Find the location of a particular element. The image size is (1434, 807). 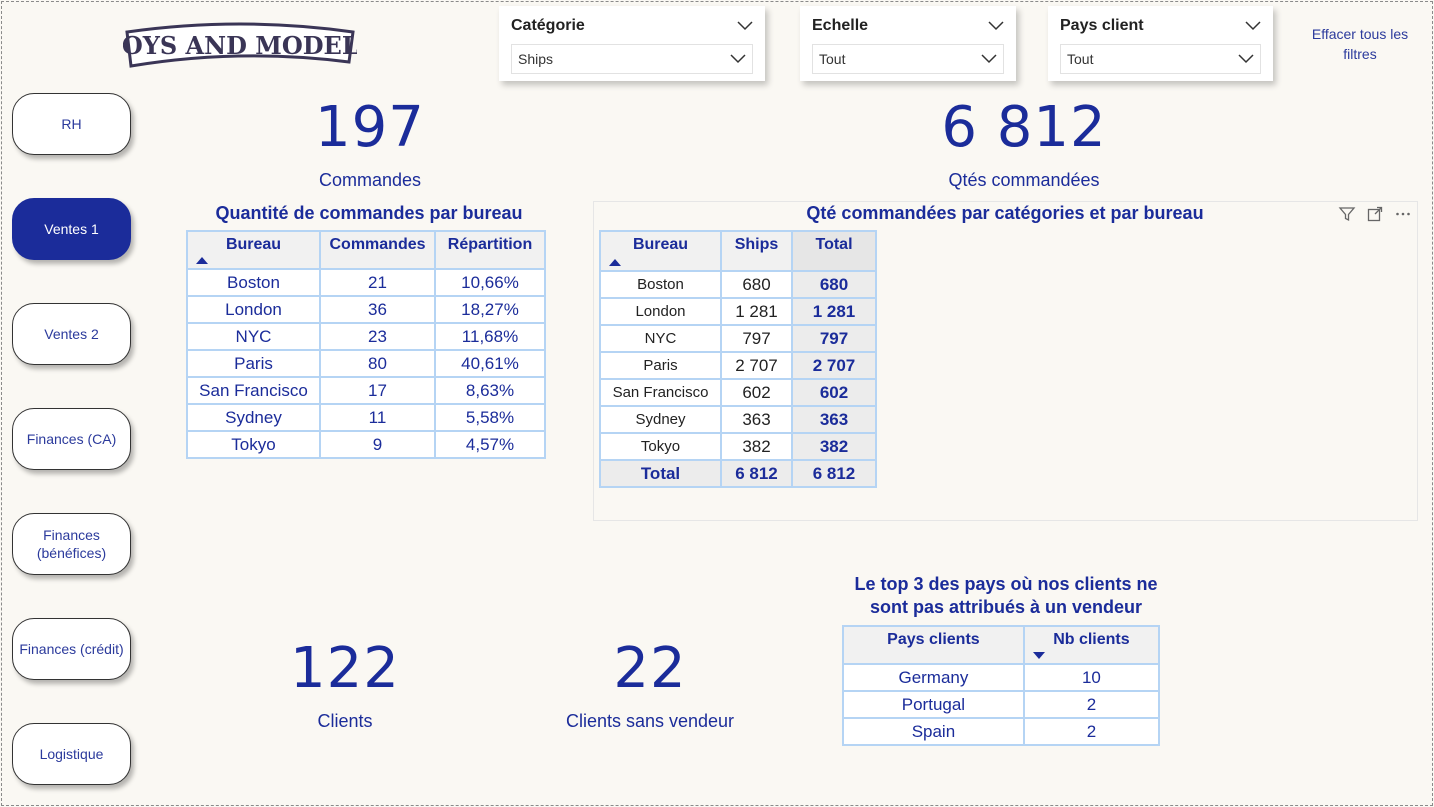

table-cell: Portugal is located at coordinates (933, 704).